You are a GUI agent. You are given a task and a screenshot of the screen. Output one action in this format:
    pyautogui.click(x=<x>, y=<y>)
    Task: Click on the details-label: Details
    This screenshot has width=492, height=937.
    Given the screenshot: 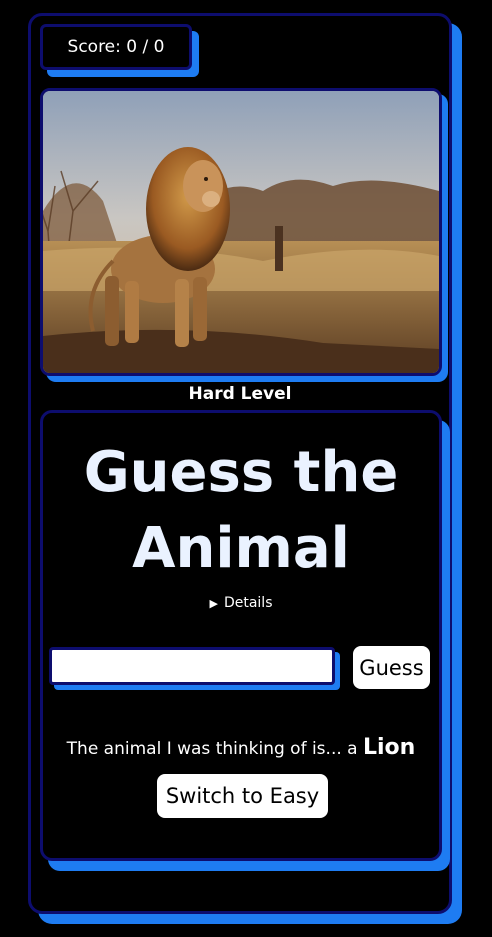 What is the action you would take?
    pyautogui.click(x=248, y=603)
    